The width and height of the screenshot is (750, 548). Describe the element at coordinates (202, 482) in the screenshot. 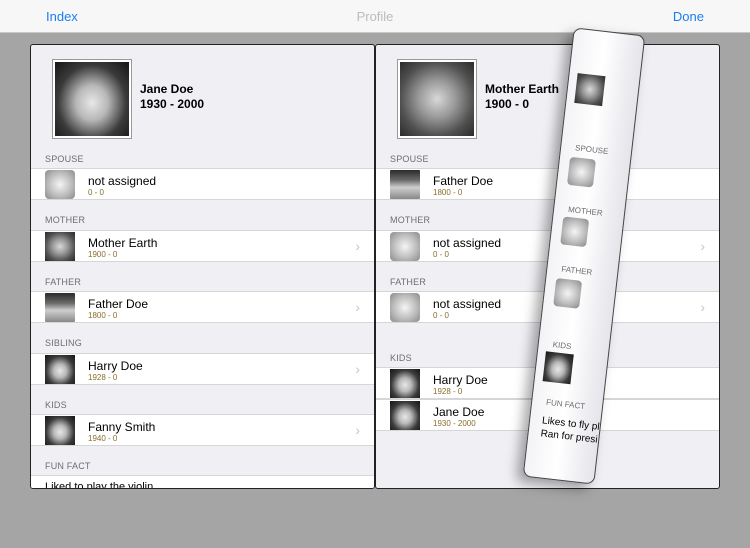

I see `fun-fact-row: Liked to play the violin` at that location.